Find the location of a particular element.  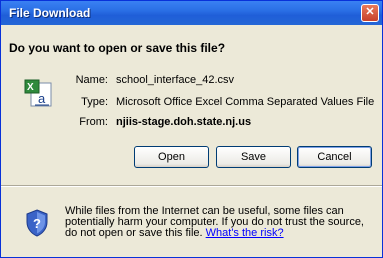

file-type-label: Type: is located at coordinates (94, 102).